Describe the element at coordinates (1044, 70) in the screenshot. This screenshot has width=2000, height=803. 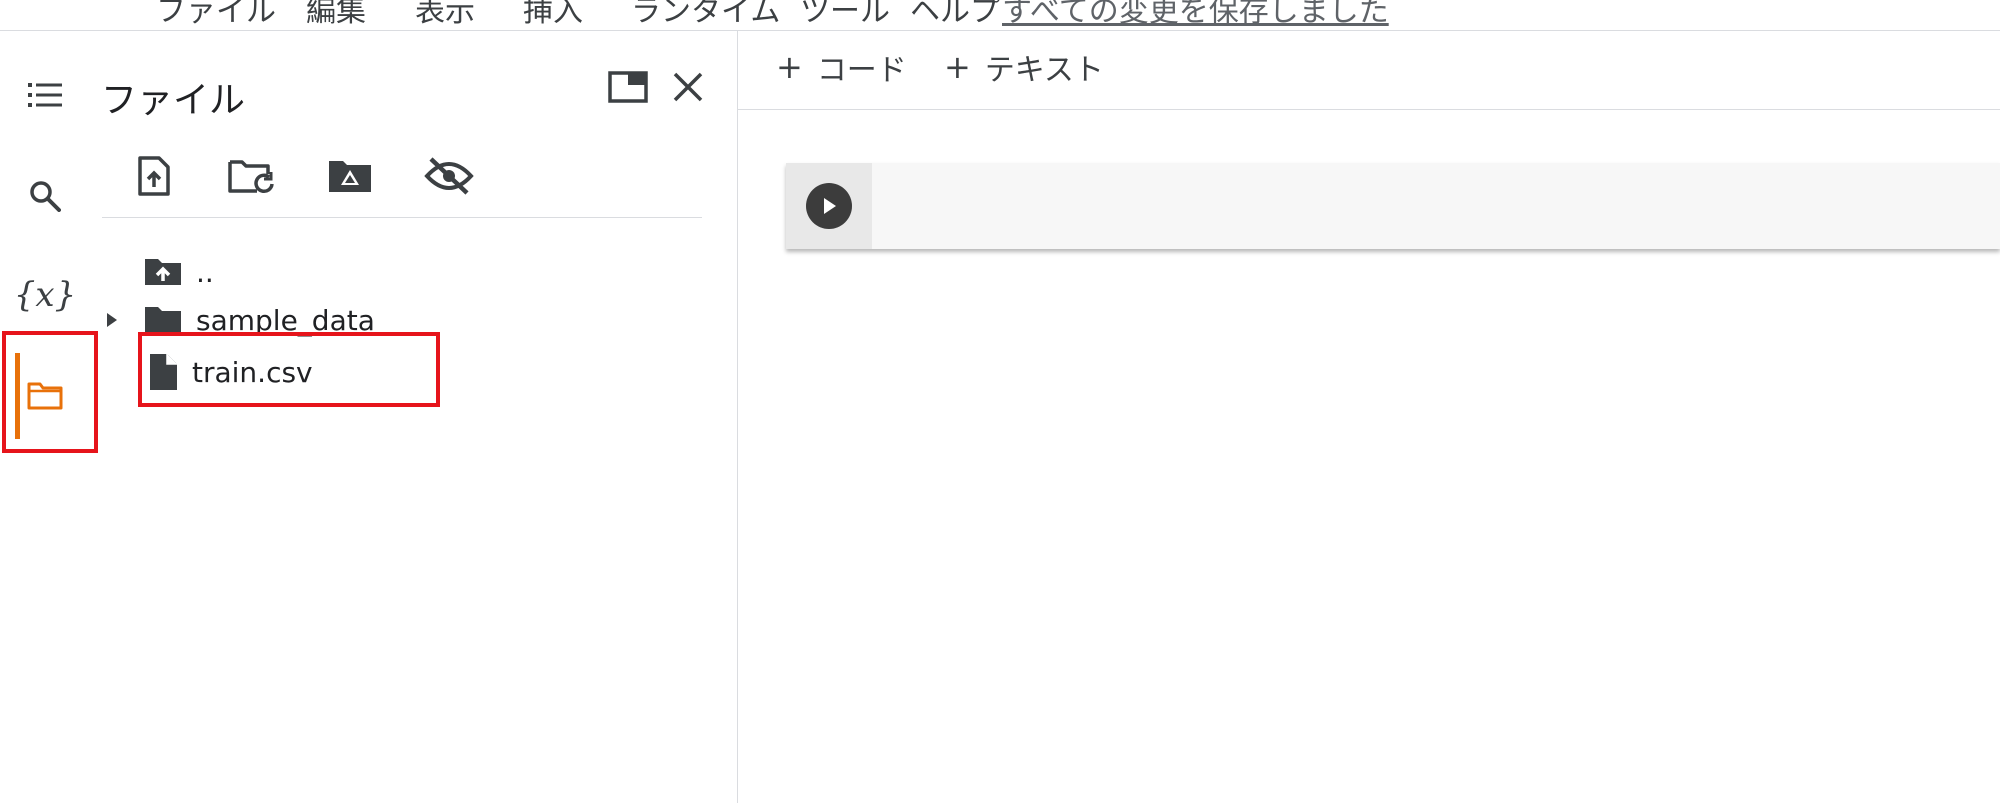
I see `add-text-label: テキスト` at that location.